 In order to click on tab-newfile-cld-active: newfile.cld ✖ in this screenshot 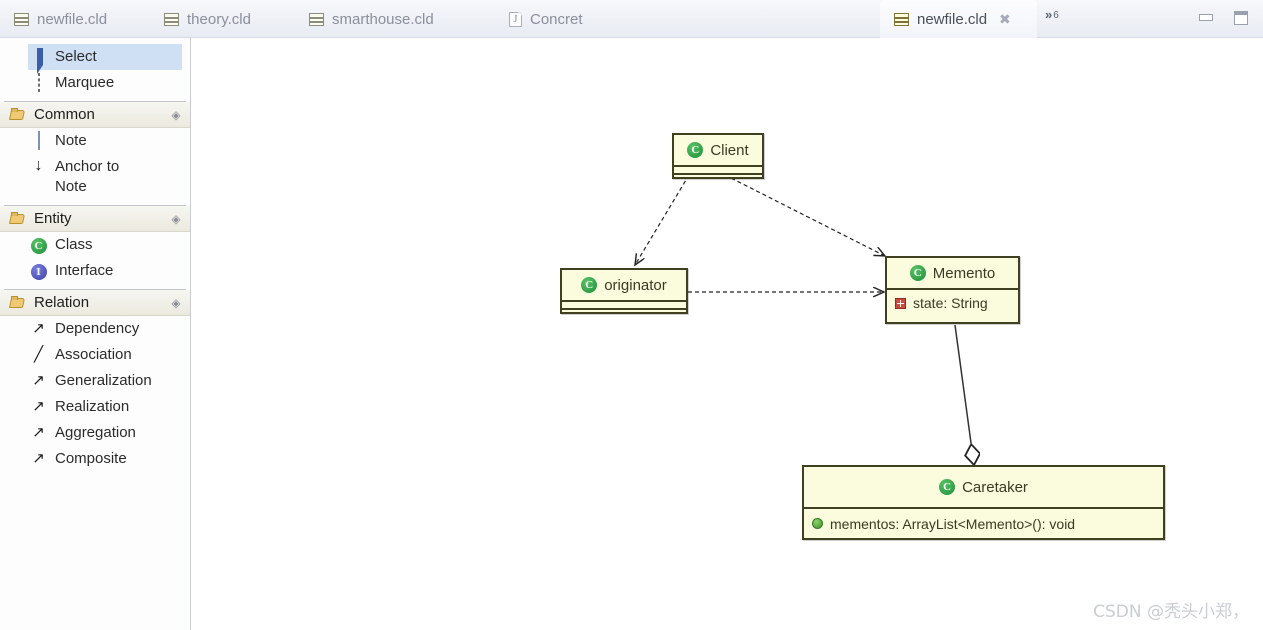, I will do `click(958, 19)`.